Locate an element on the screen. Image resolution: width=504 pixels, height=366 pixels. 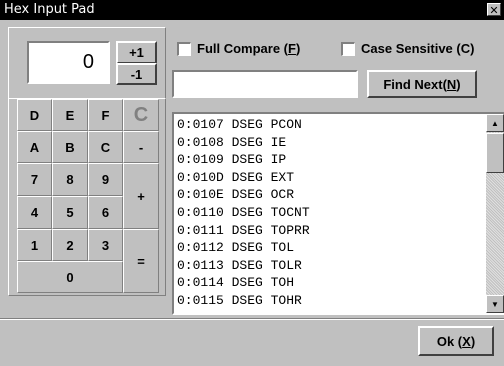
title-bar: Hex Input Pad ✕ is located at coordinates (252, 10).